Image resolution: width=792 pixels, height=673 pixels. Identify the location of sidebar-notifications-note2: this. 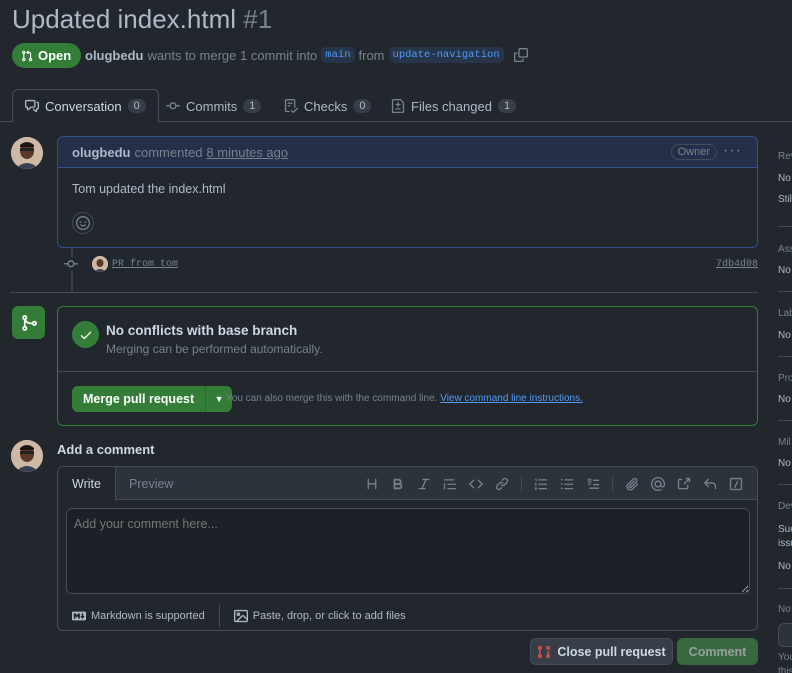
(785, 669).